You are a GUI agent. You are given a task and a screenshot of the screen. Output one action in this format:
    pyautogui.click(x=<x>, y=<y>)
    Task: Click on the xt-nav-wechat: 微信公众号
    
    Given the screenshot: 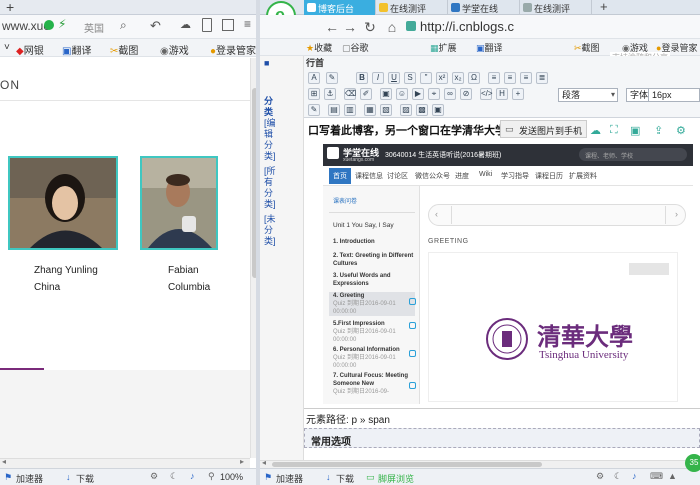 What is the action you would take?
    pyautogui.click(x=432, y=176)
    